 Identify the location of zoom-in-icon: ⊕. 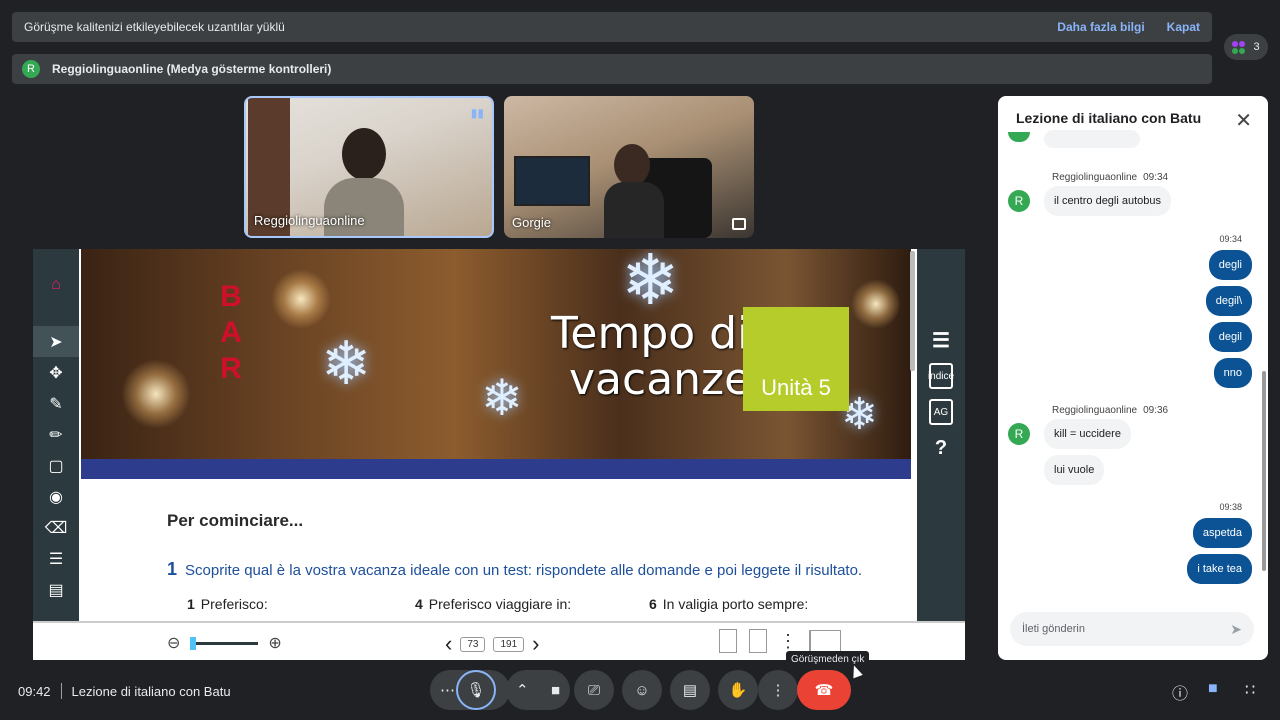
(274, 643).